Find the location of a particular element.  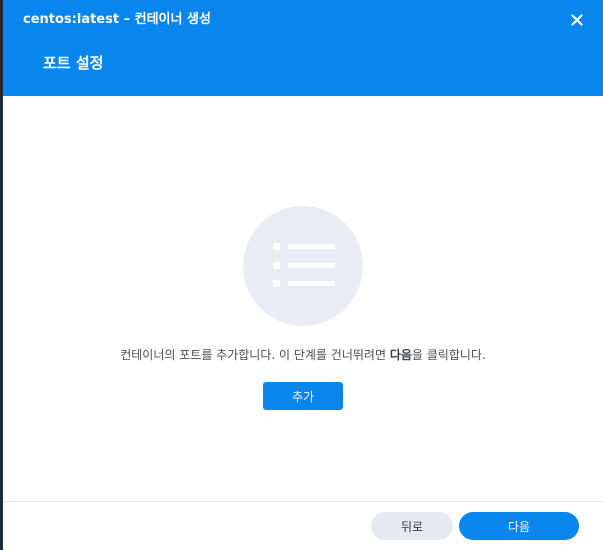

message-text-before: 컨테이너의 포트를 추가합니다. 이 단계를 건너뛰려면 is located at coordinates (255, 355).